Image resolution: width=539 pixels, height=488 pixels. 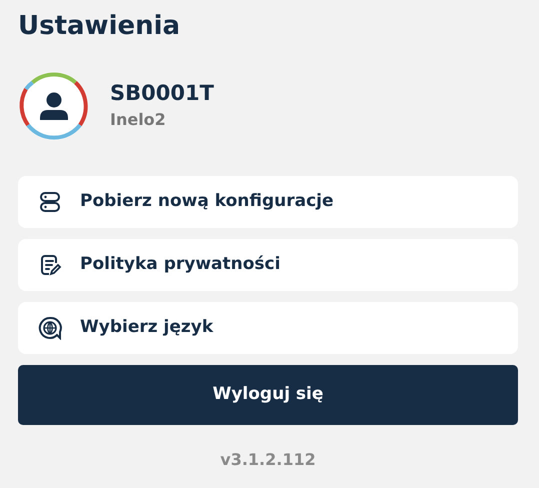 I want to click on user-subtitle: Inelo2, so click(x=138, y=120).